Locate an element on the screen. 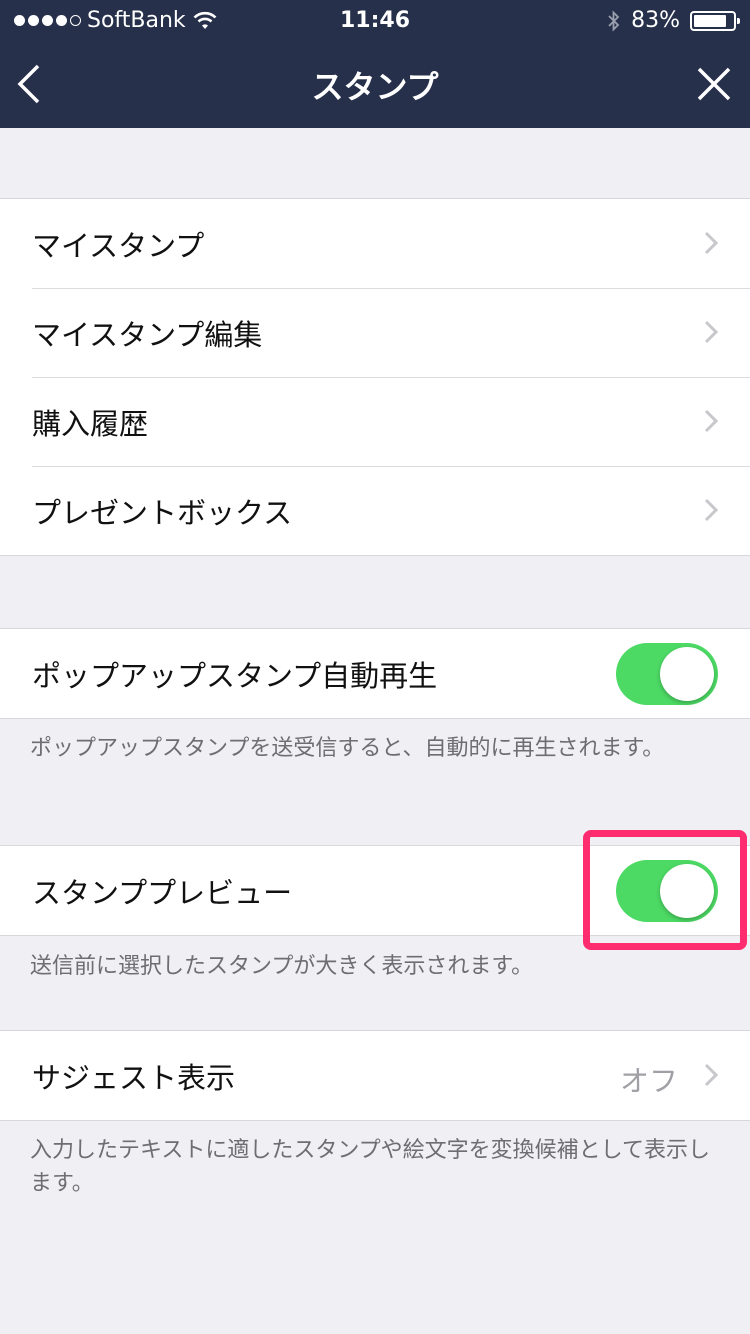 This screenshot has height=1334, width=750. suggest-group: サジェスト表示 オフ is located at coordinates (375, 1075).